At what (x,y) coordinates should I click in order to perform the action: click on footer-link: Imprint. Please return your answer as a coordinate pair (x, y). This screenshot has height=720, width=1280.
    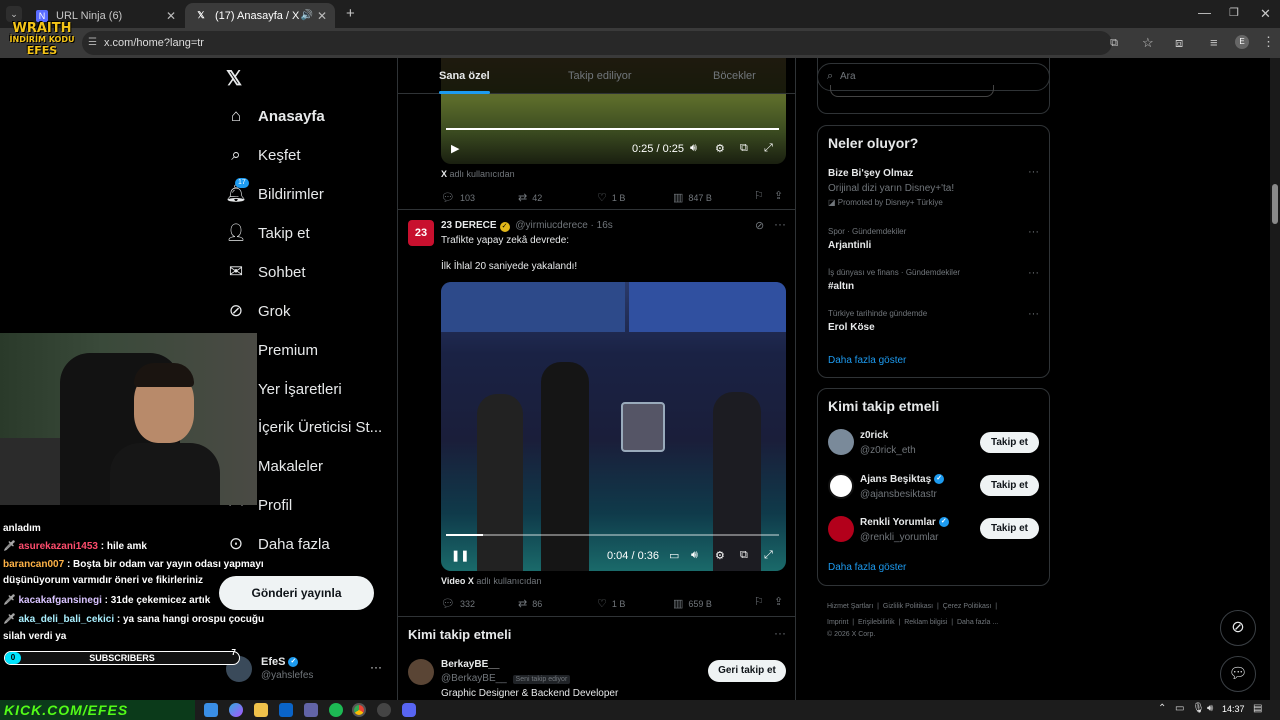
    Looking at the image, I should click on (837, 622).